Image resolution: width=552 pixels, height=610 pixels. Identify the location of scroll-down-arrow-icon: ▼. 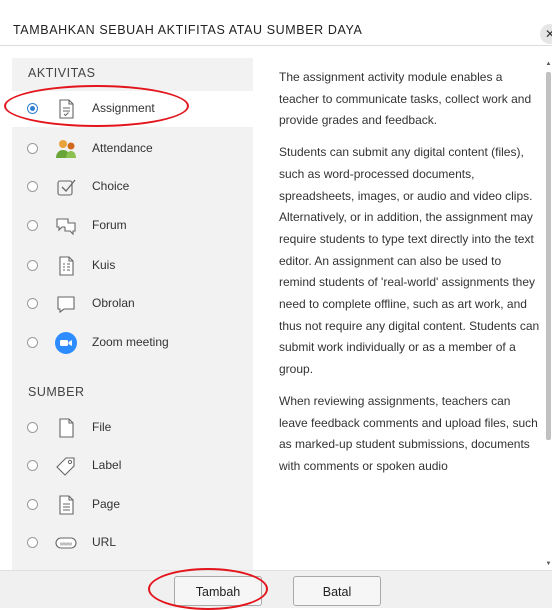
(548, 564).